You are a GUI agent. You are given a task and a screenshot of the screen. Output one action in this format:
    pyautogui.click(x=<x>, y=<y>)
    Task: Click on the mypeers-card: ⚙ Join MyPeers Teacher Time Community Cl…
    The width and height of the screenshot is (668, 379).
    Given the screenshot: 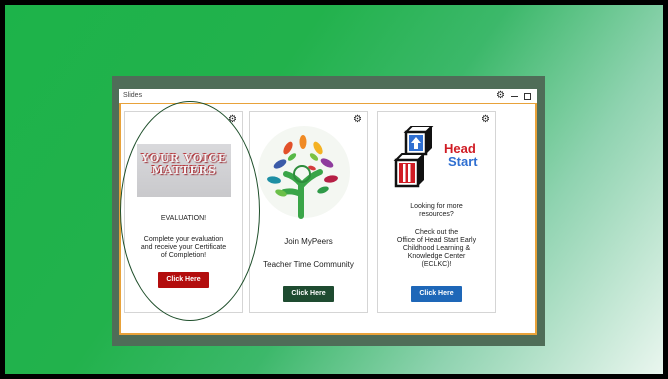 What is the action you would take?
    pyautogui.click(x=308, y=212)
    